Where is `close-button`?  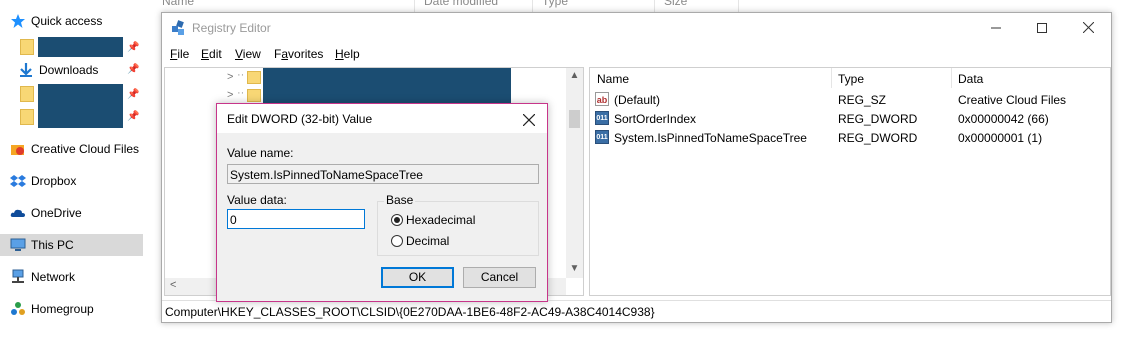
close-button is located at coordinates (1088, 28).